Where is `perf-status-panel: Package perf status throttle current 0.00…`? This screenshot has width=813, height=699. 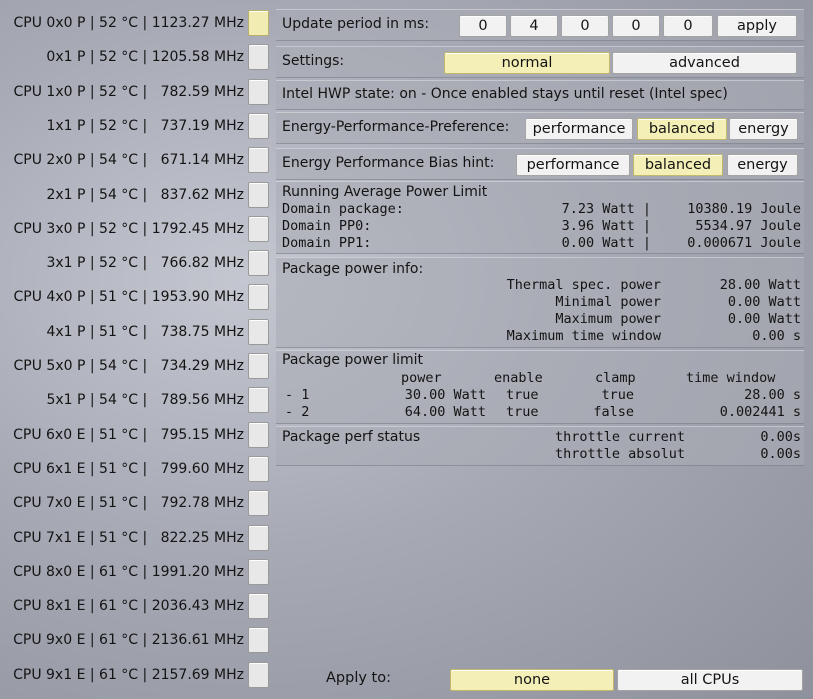 perf-status-panel: Package perf status throttle current 0.00… is located at coordinates (540, 446).